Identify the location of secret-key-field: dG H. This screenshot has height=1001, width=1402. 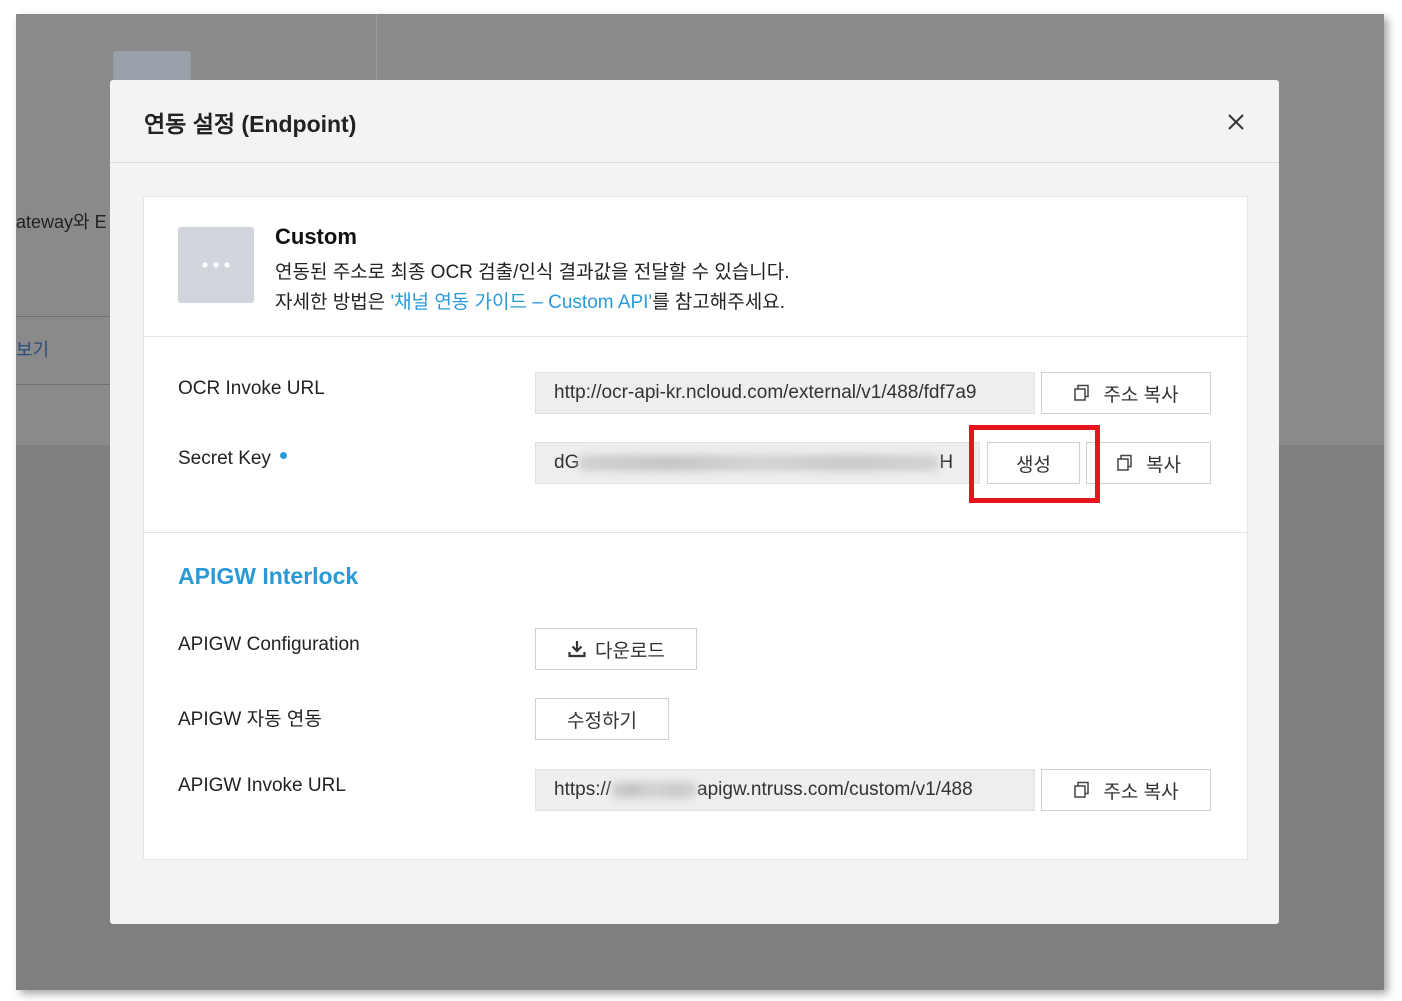
(757, 463).